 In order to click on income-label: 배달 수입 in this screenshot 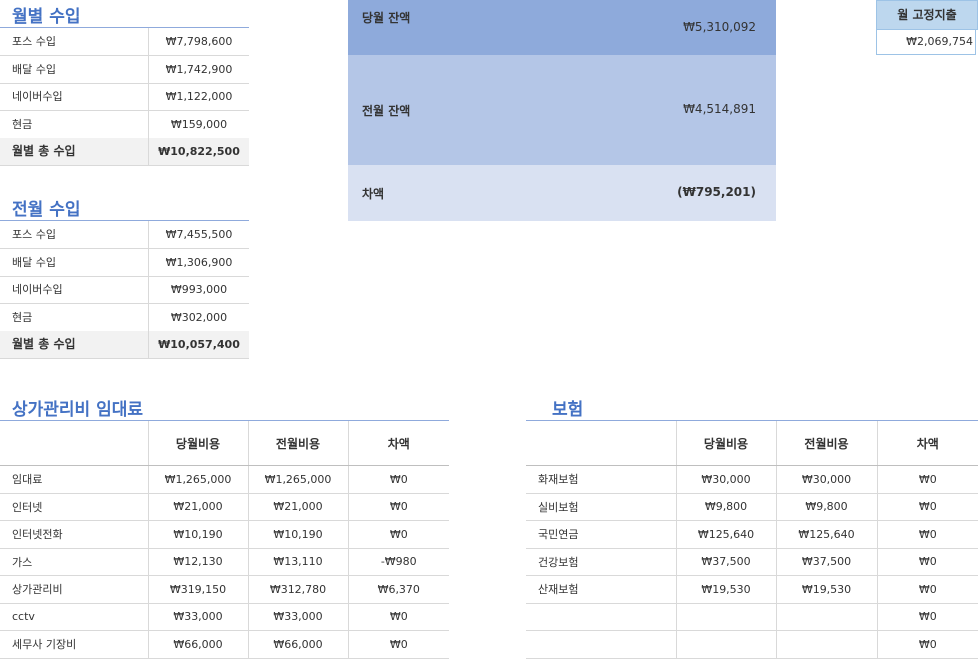, I will do `click(34, 262)`.